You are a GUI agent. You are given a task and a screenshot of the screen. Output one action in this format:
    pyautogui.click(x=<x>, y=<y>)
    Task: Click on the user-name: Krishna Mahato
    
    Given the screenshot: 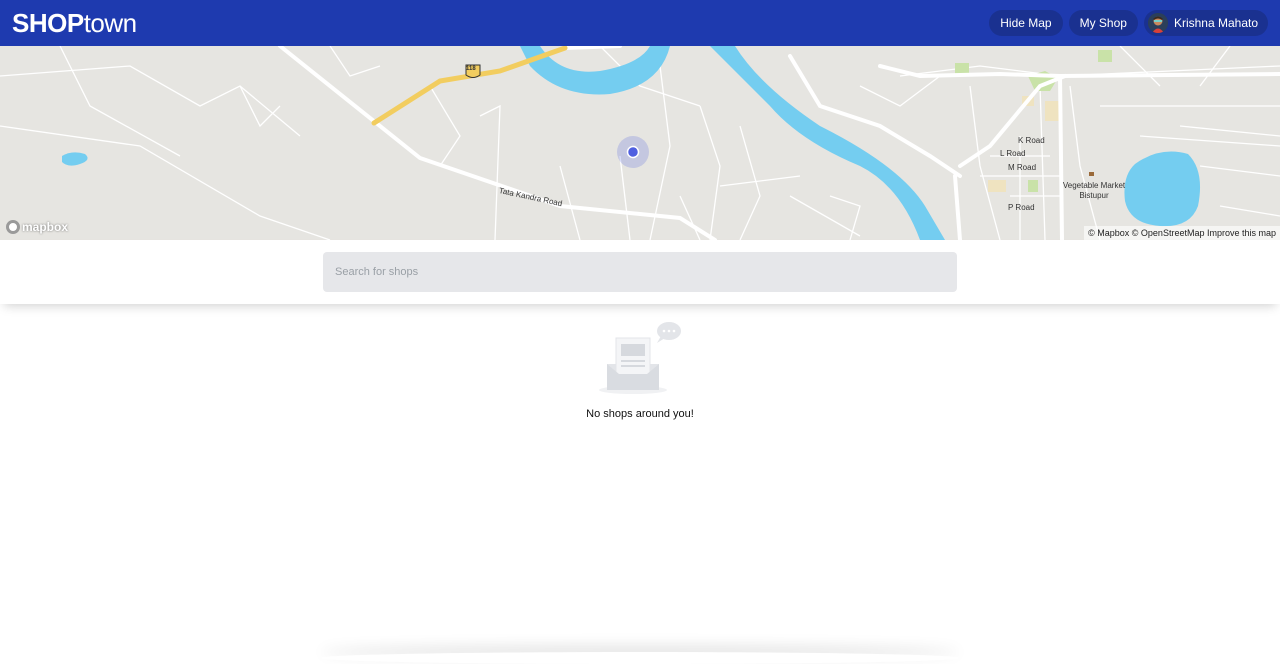 What is the action you would take?
    pyautogui.click(x=1216, y=23)
    